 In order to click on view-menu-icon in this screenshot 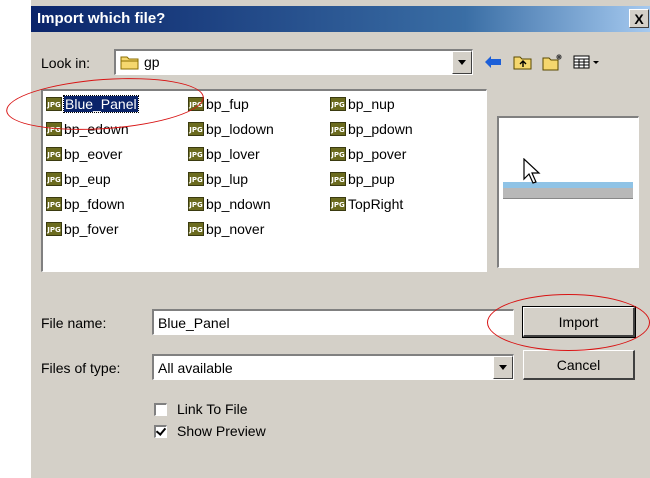, I will do `click(587, 62)`.